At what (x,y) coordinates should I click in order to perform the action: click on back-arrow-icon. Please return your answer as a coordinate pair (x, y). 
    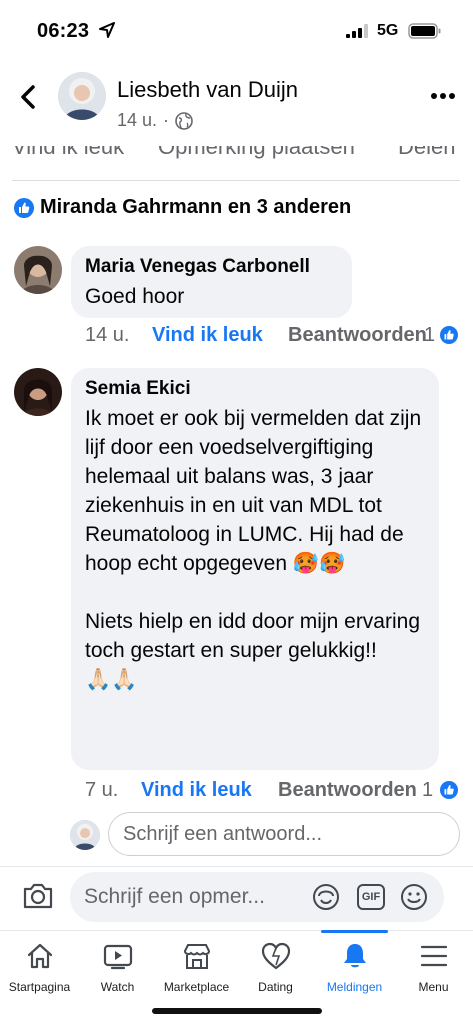
    Looking at the image, I should click on (28, 97).